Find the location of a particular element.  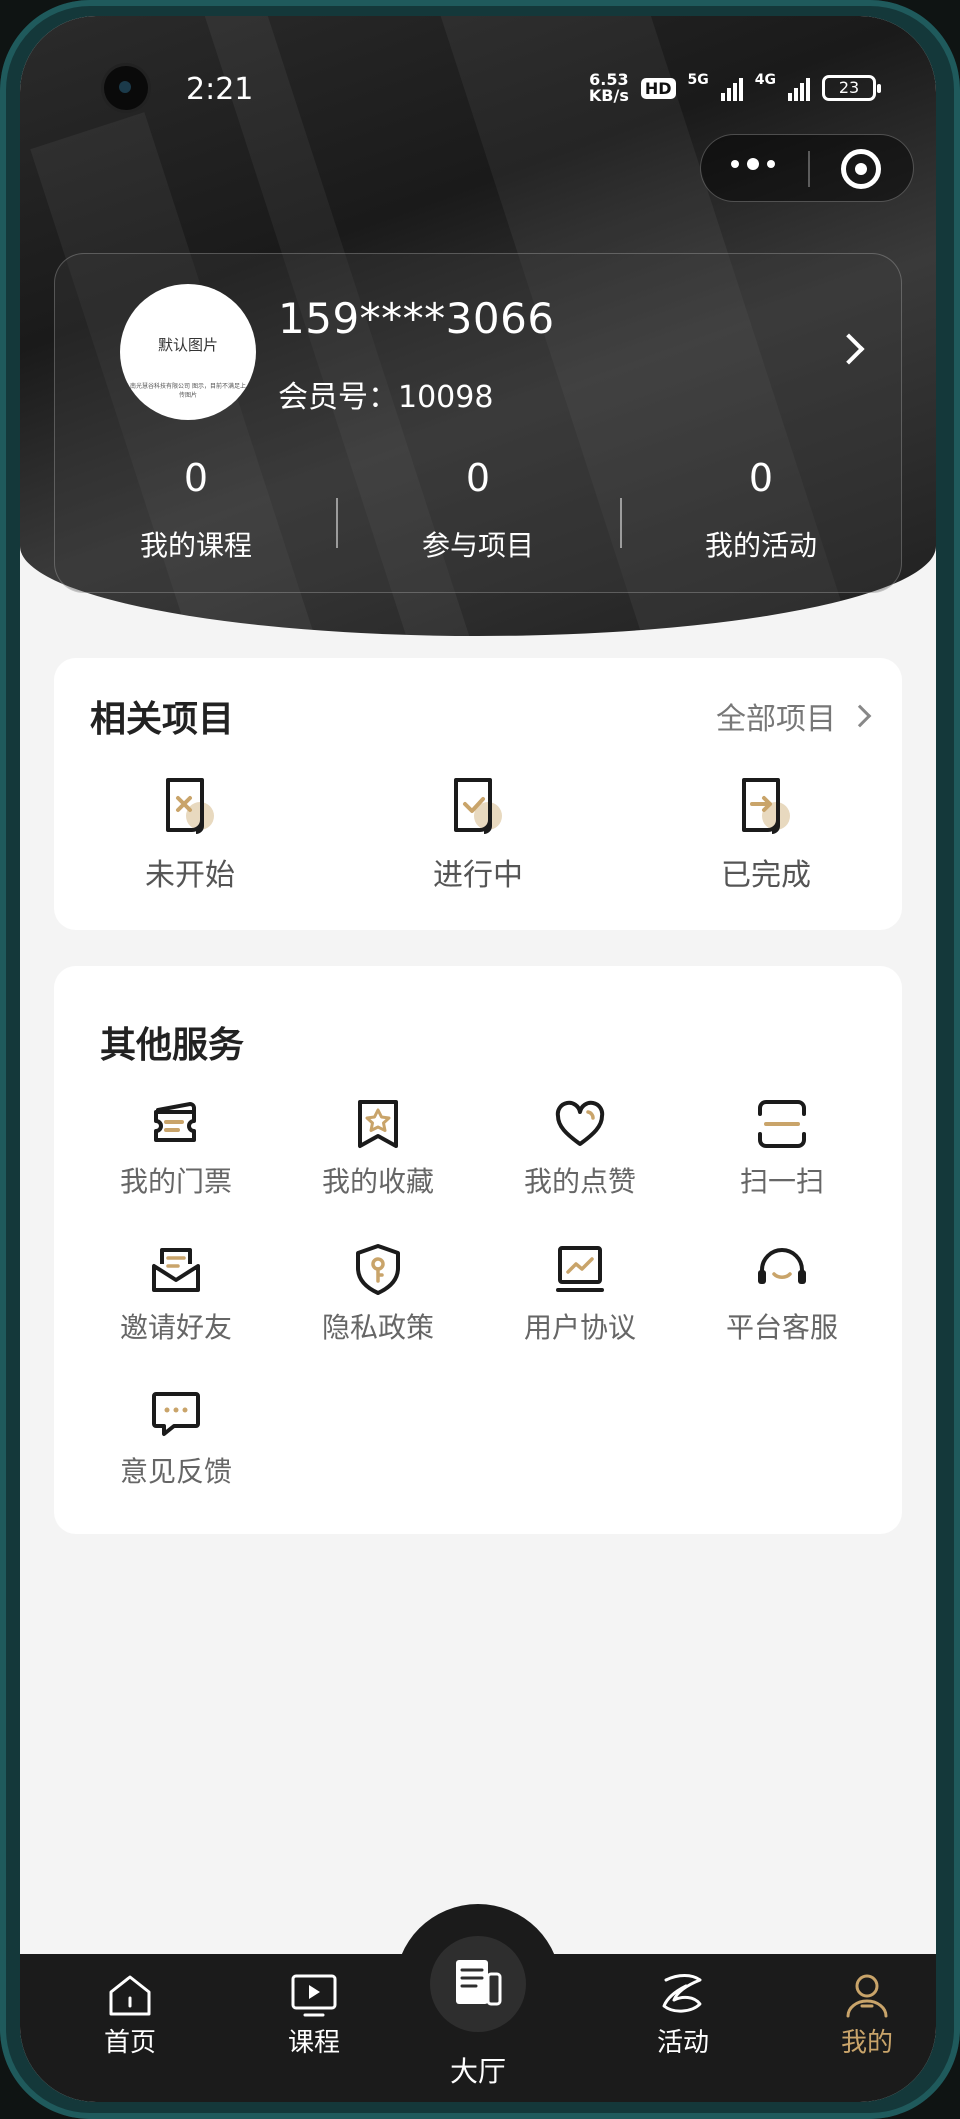

doc-check-icon is located at coordinates (478, 806).